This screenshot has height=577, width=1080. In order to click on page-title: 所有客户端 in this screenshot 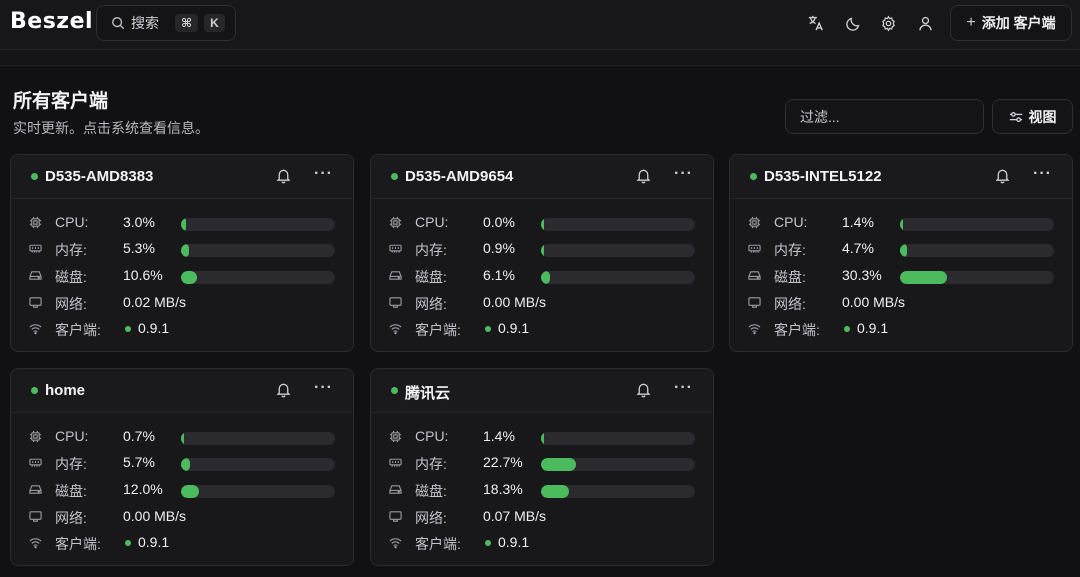, I will do `click(61, 101)`.